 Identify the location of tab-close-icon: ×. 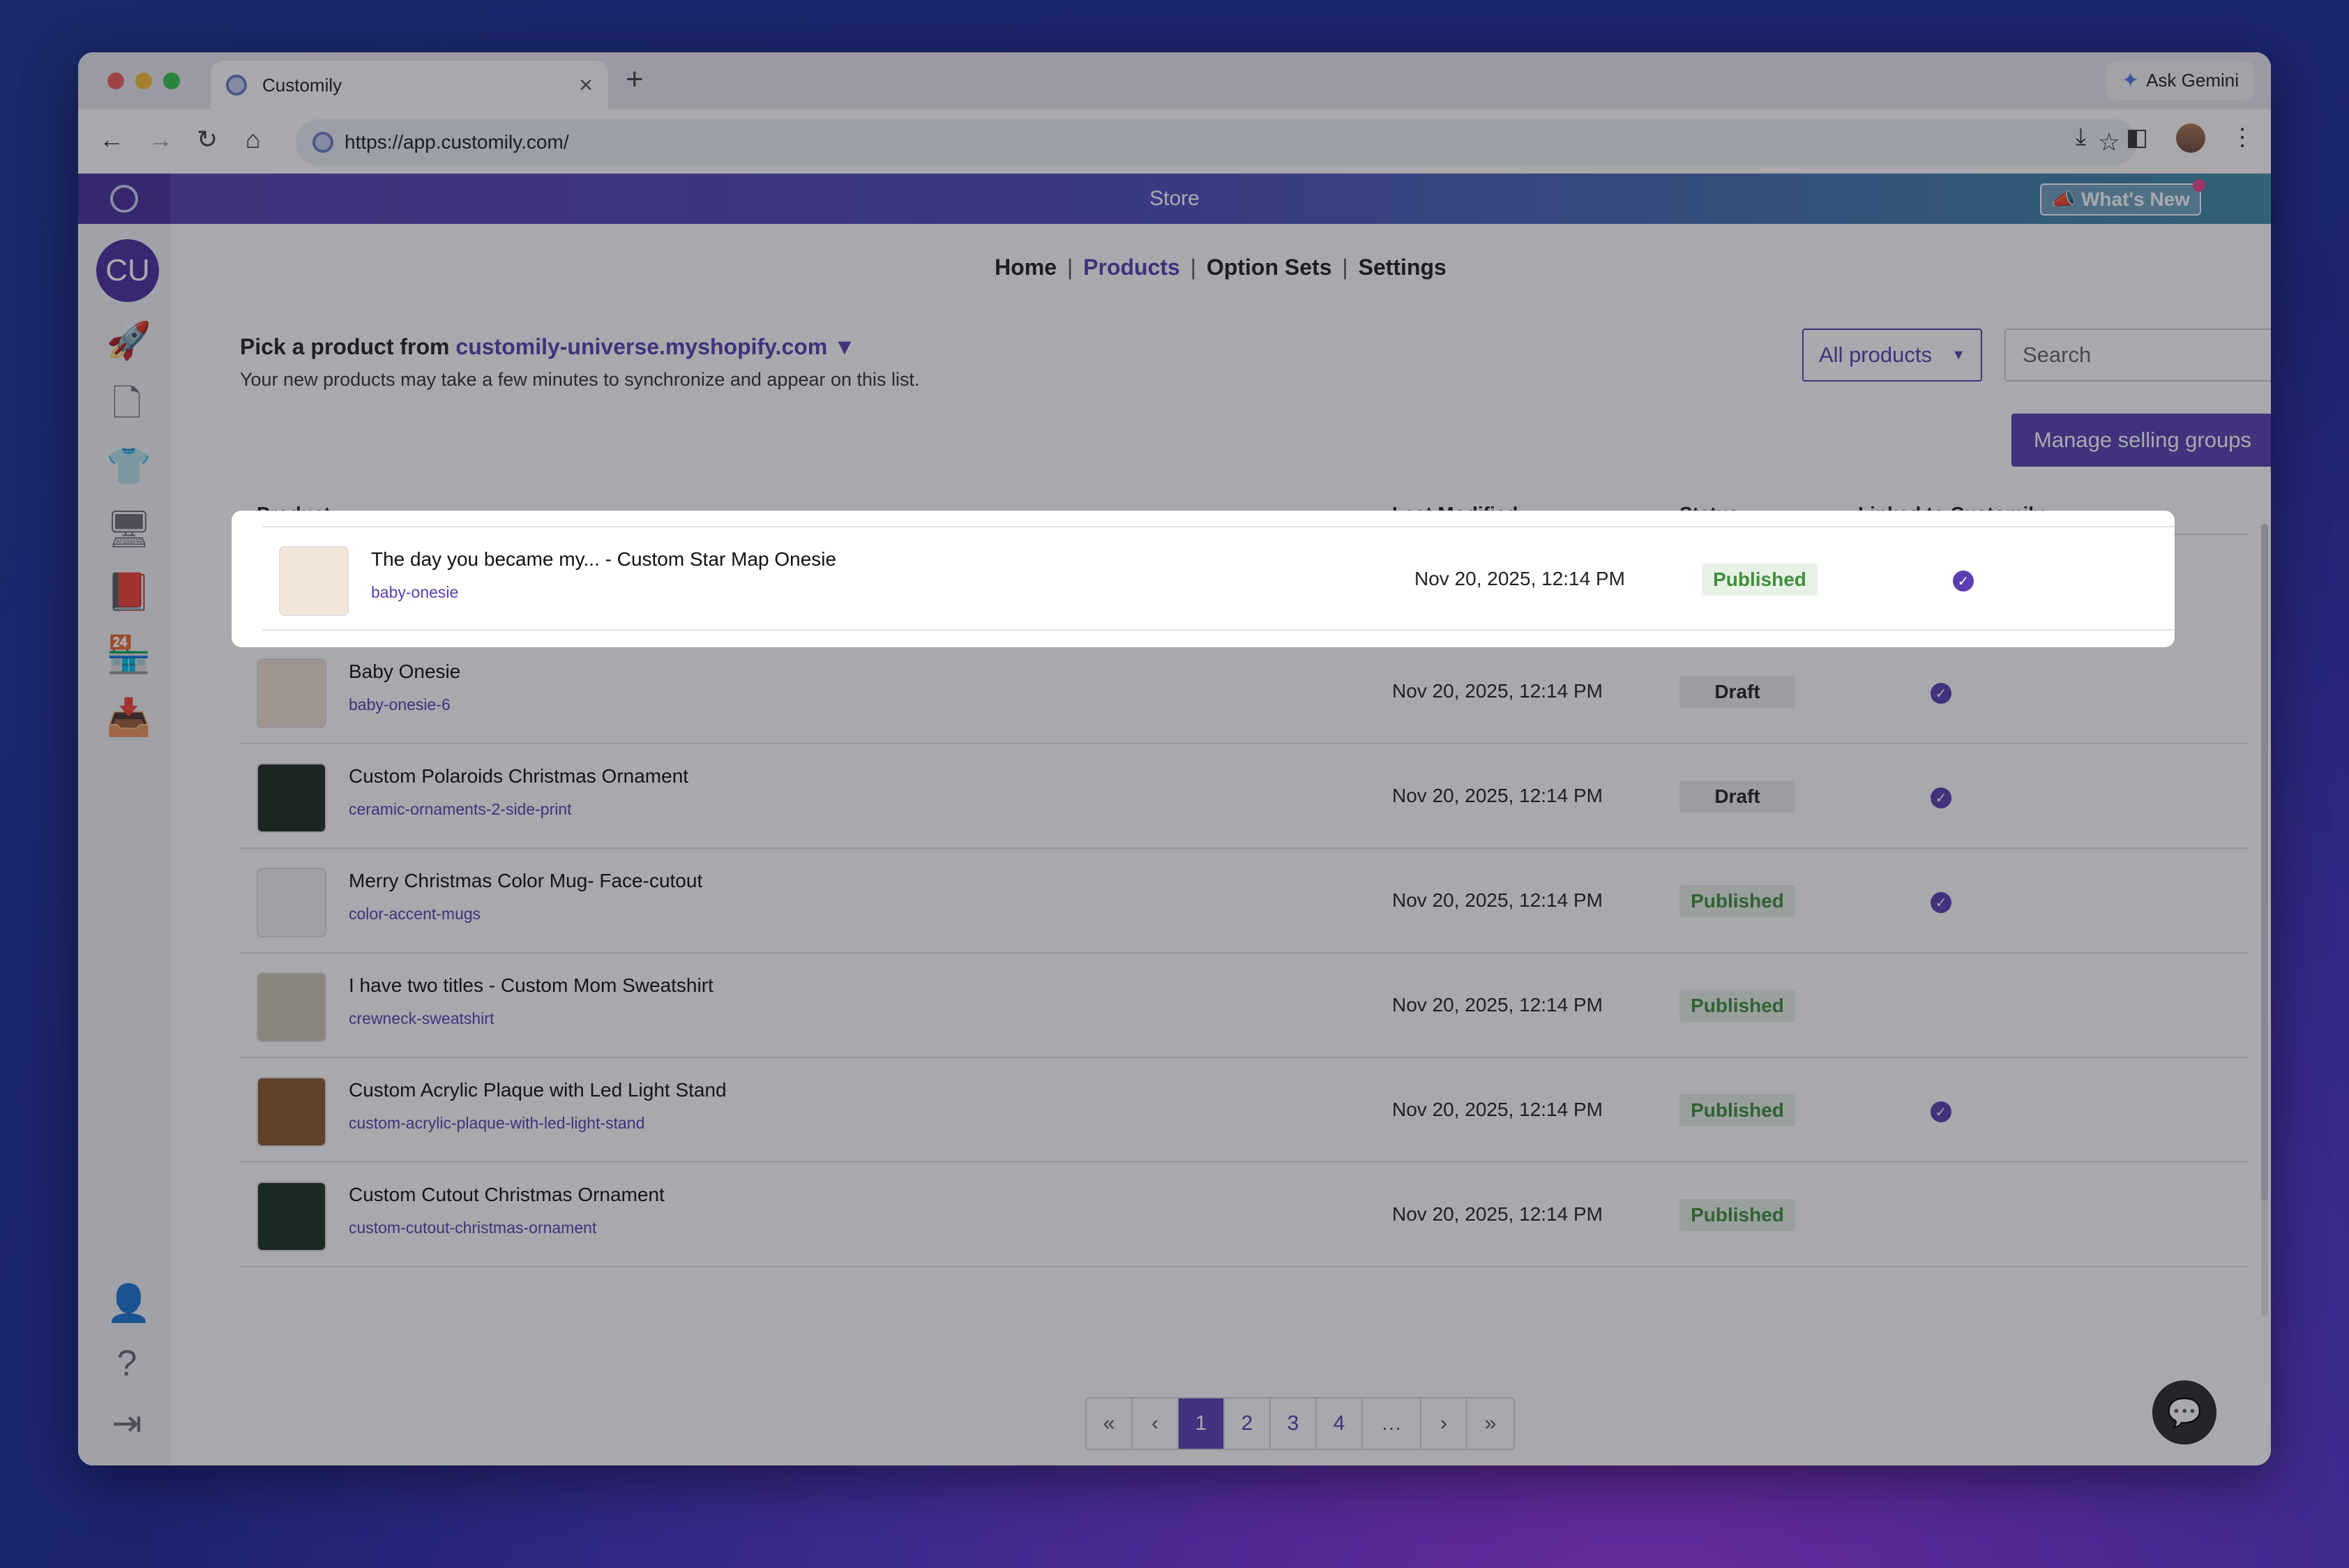
(586, 85).